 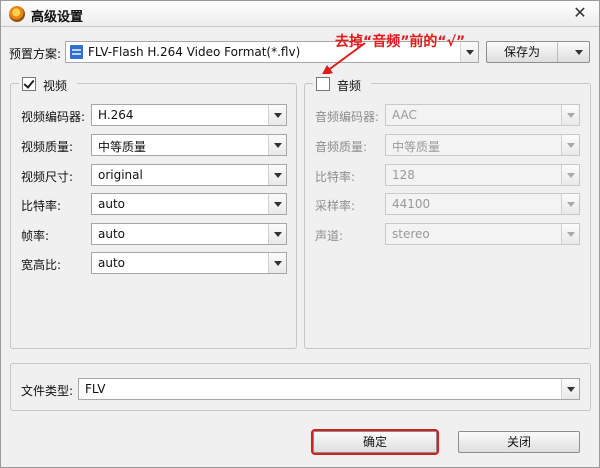 I want to click on audio-bitrate-label: 比特率:, so click(x=335, y=177).